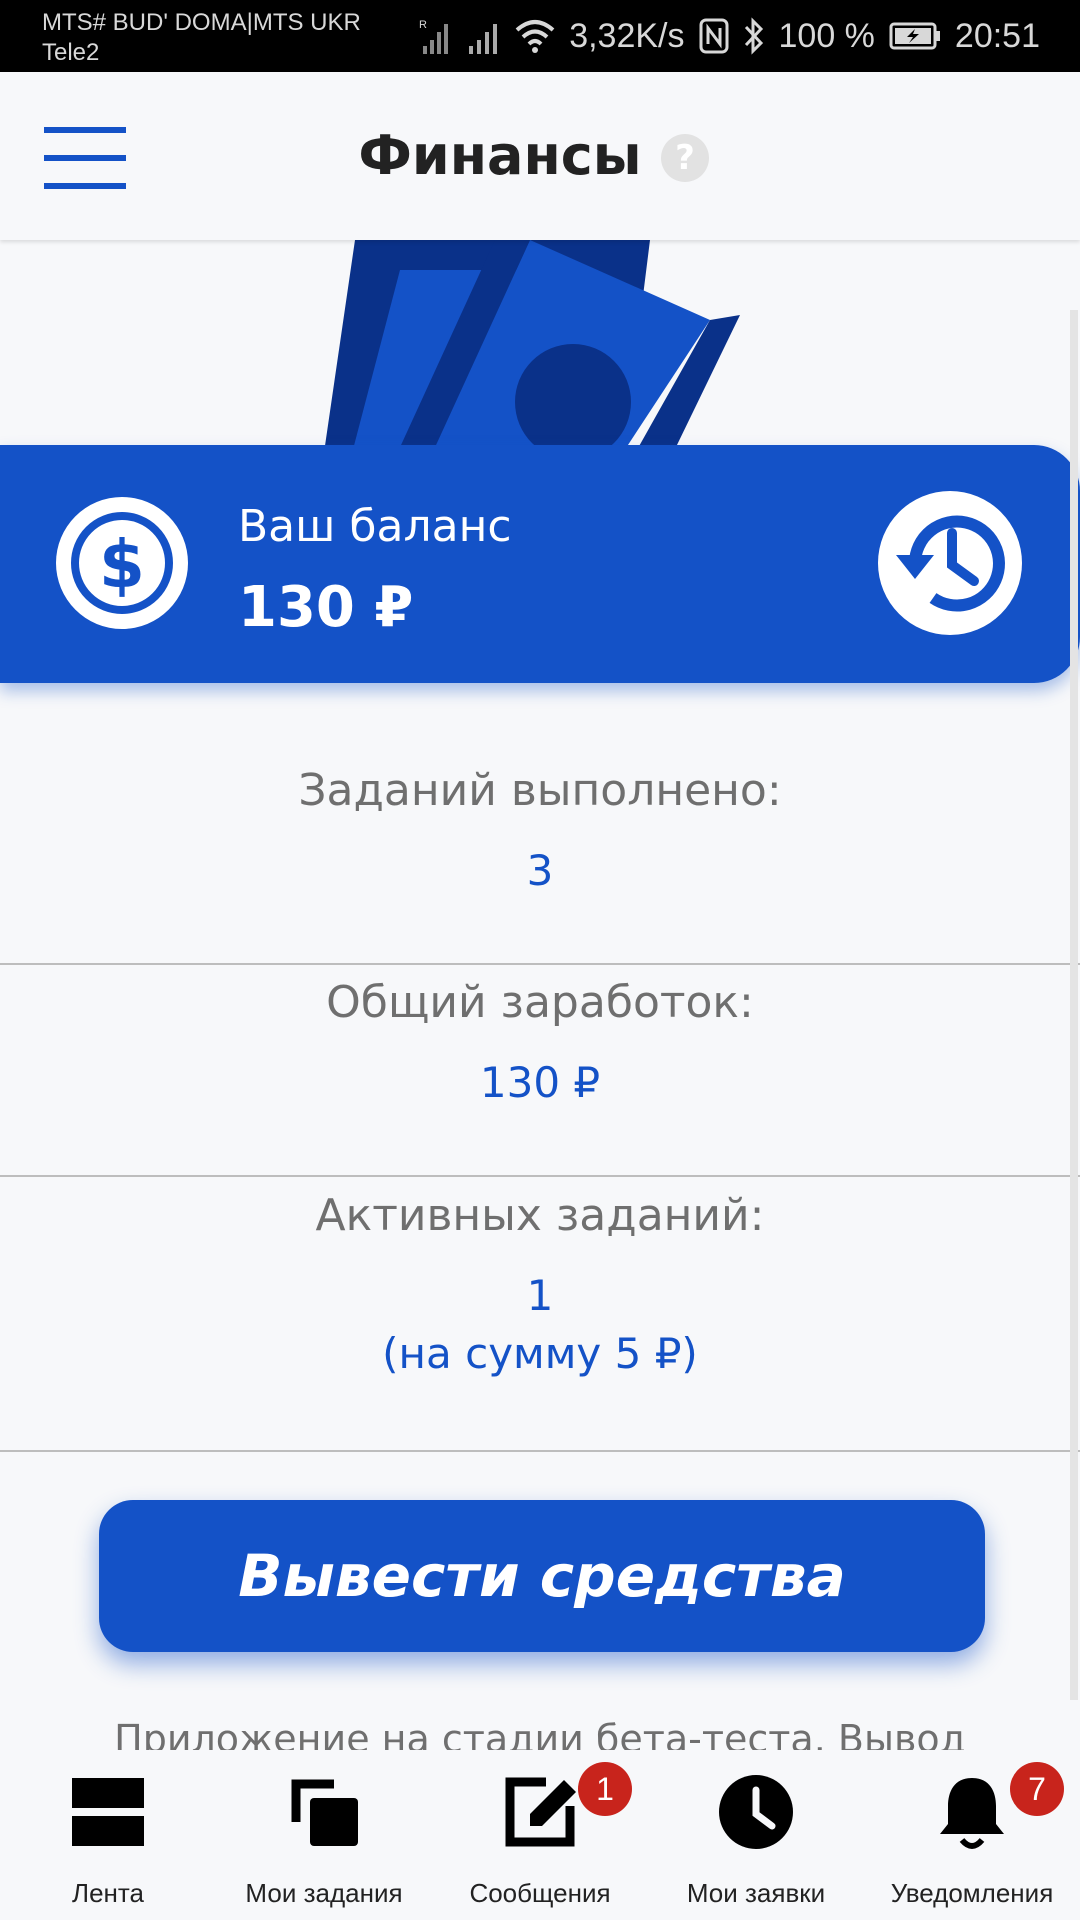 Image resolution: width=1080 pixels, height=1920 pixels. I want to click on history-icon, so click(950, 563).